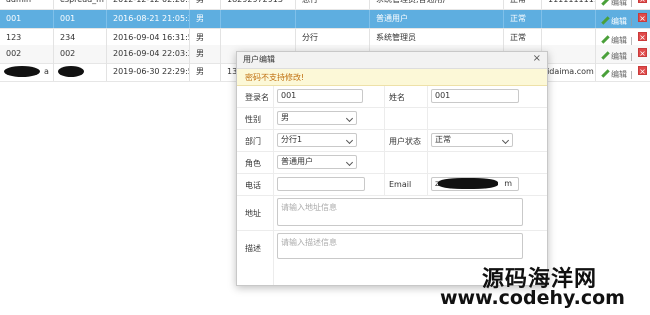 The height and width of the screenshot is (315, 650). Describe the element at coordinates (317, 162) in the screenshot. I see `role-select: 普通用户` at that location.